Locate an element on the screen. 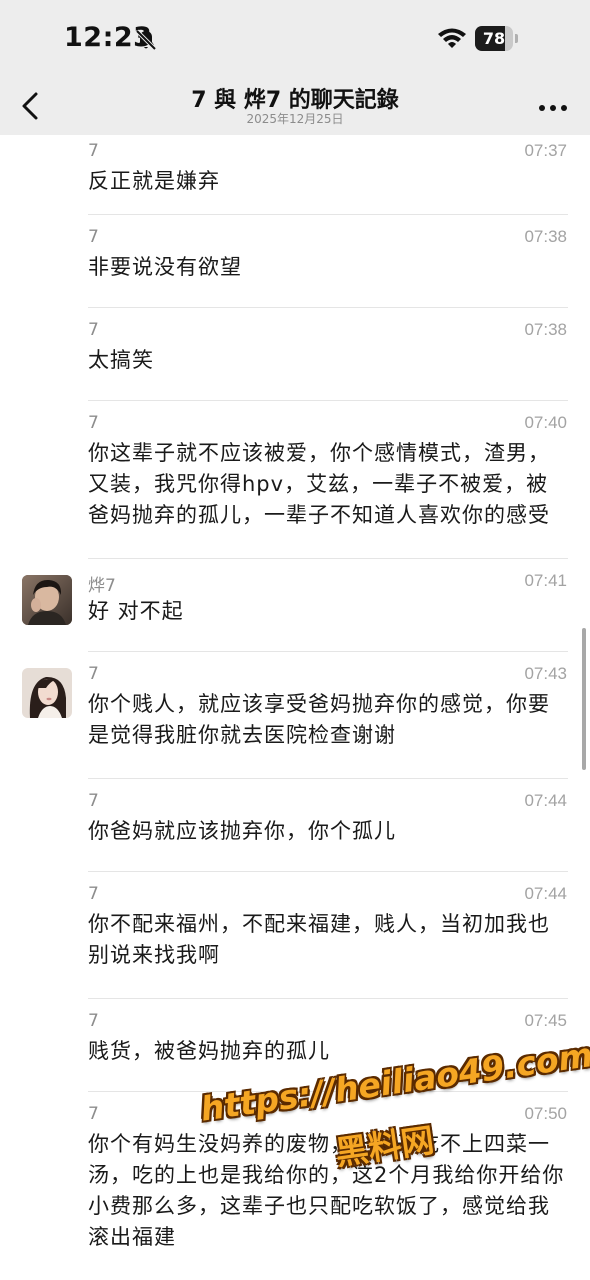 This screenshot has width=590, height=1280. message-text: 非要说没有欲望 is located at coordinates (165, 267).